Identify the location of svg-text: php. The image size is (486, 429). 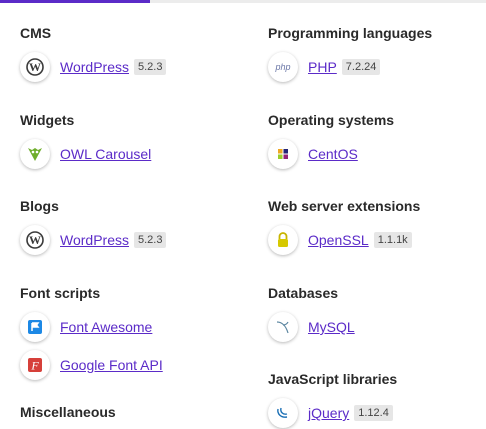
(282, 67).